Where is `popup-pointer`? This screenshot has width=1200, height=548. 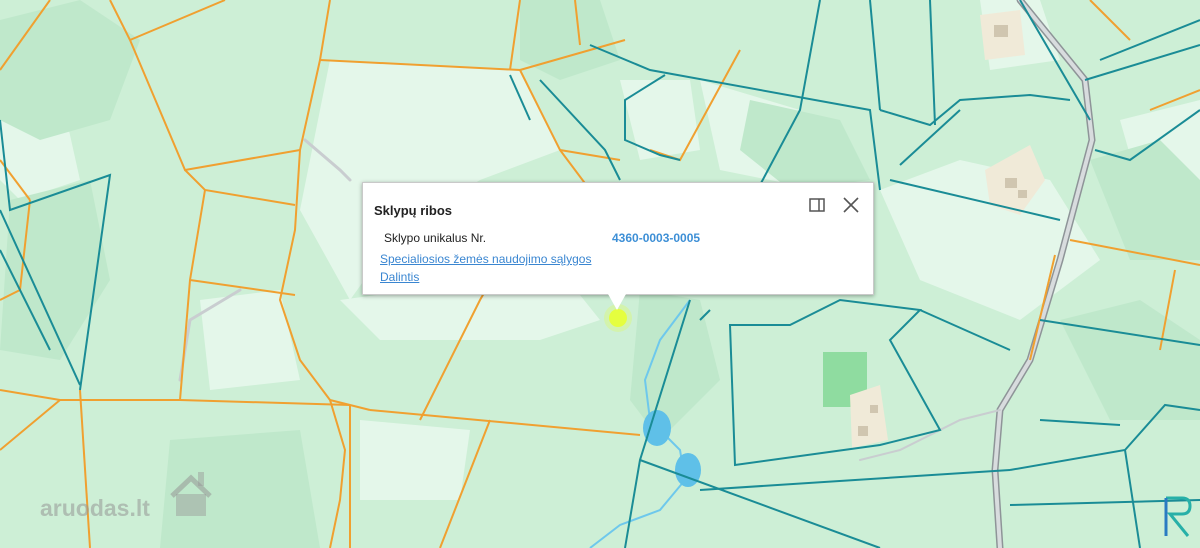
popup-pointer is located at coordinates (617, 302).